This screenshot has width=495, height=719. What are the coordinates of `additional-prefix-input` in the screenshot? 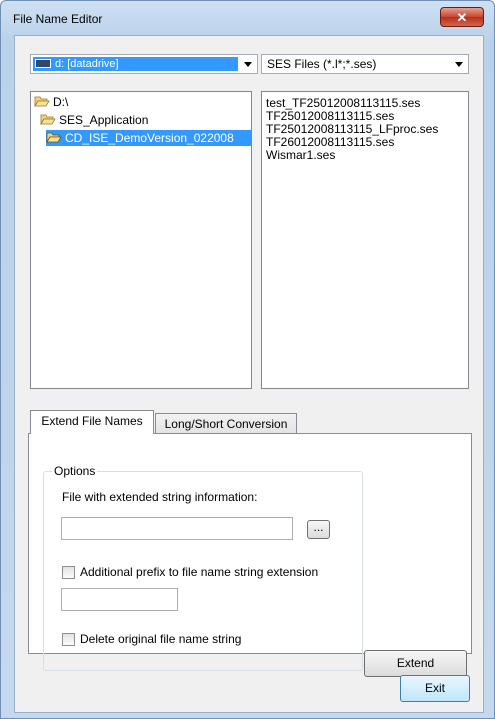 It's located at (119, 599).